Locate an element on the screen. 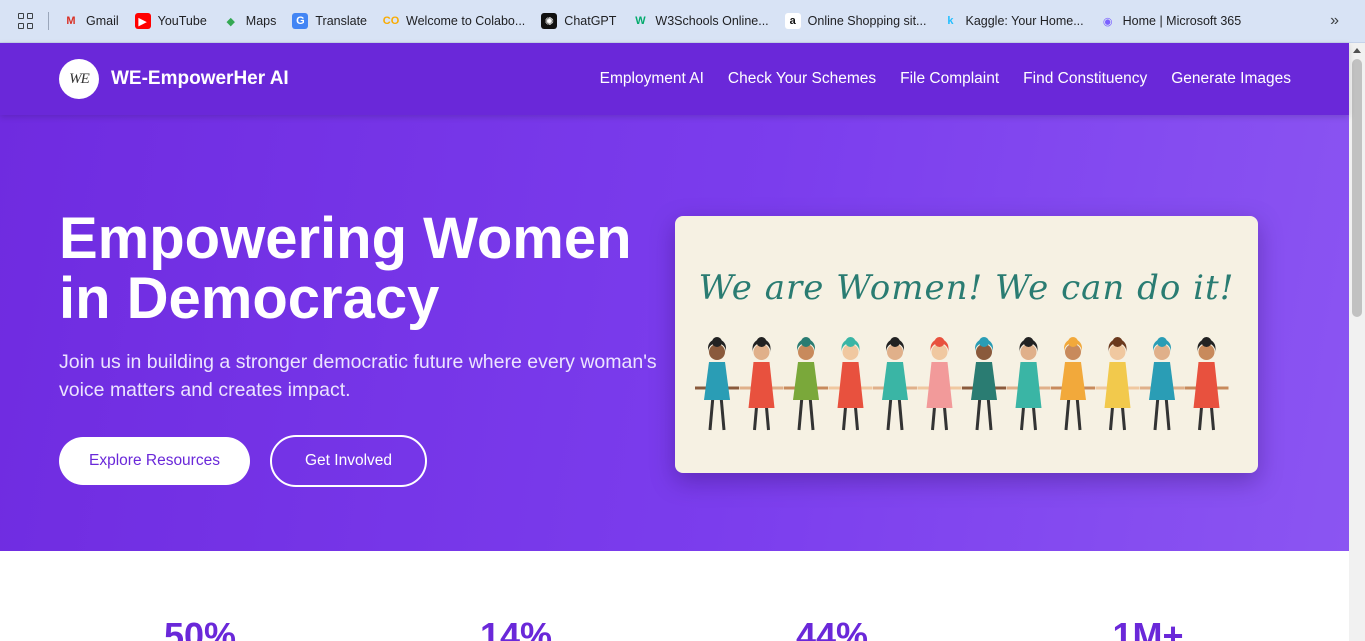 This screenshot has height=641, width=1365. translate-icon: G is located at coordinates (300, 21).